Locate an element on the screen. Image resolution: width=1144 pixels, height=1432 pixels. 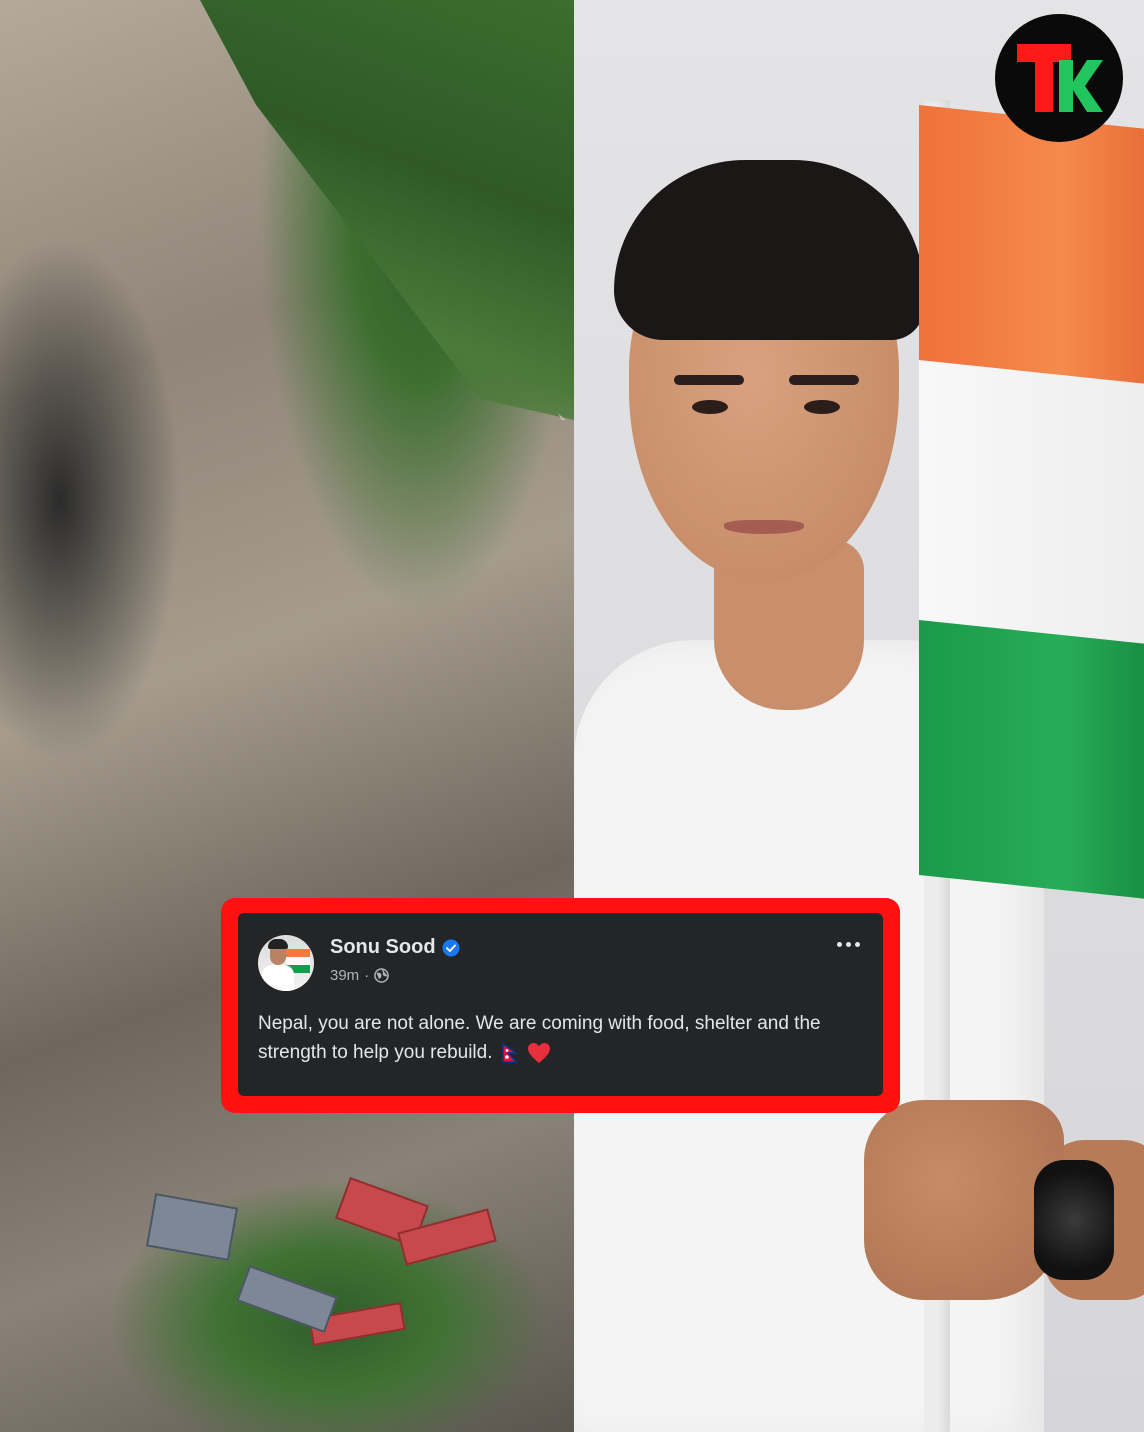
post-author: Sonu Sood is located at coordinates (395, 947).